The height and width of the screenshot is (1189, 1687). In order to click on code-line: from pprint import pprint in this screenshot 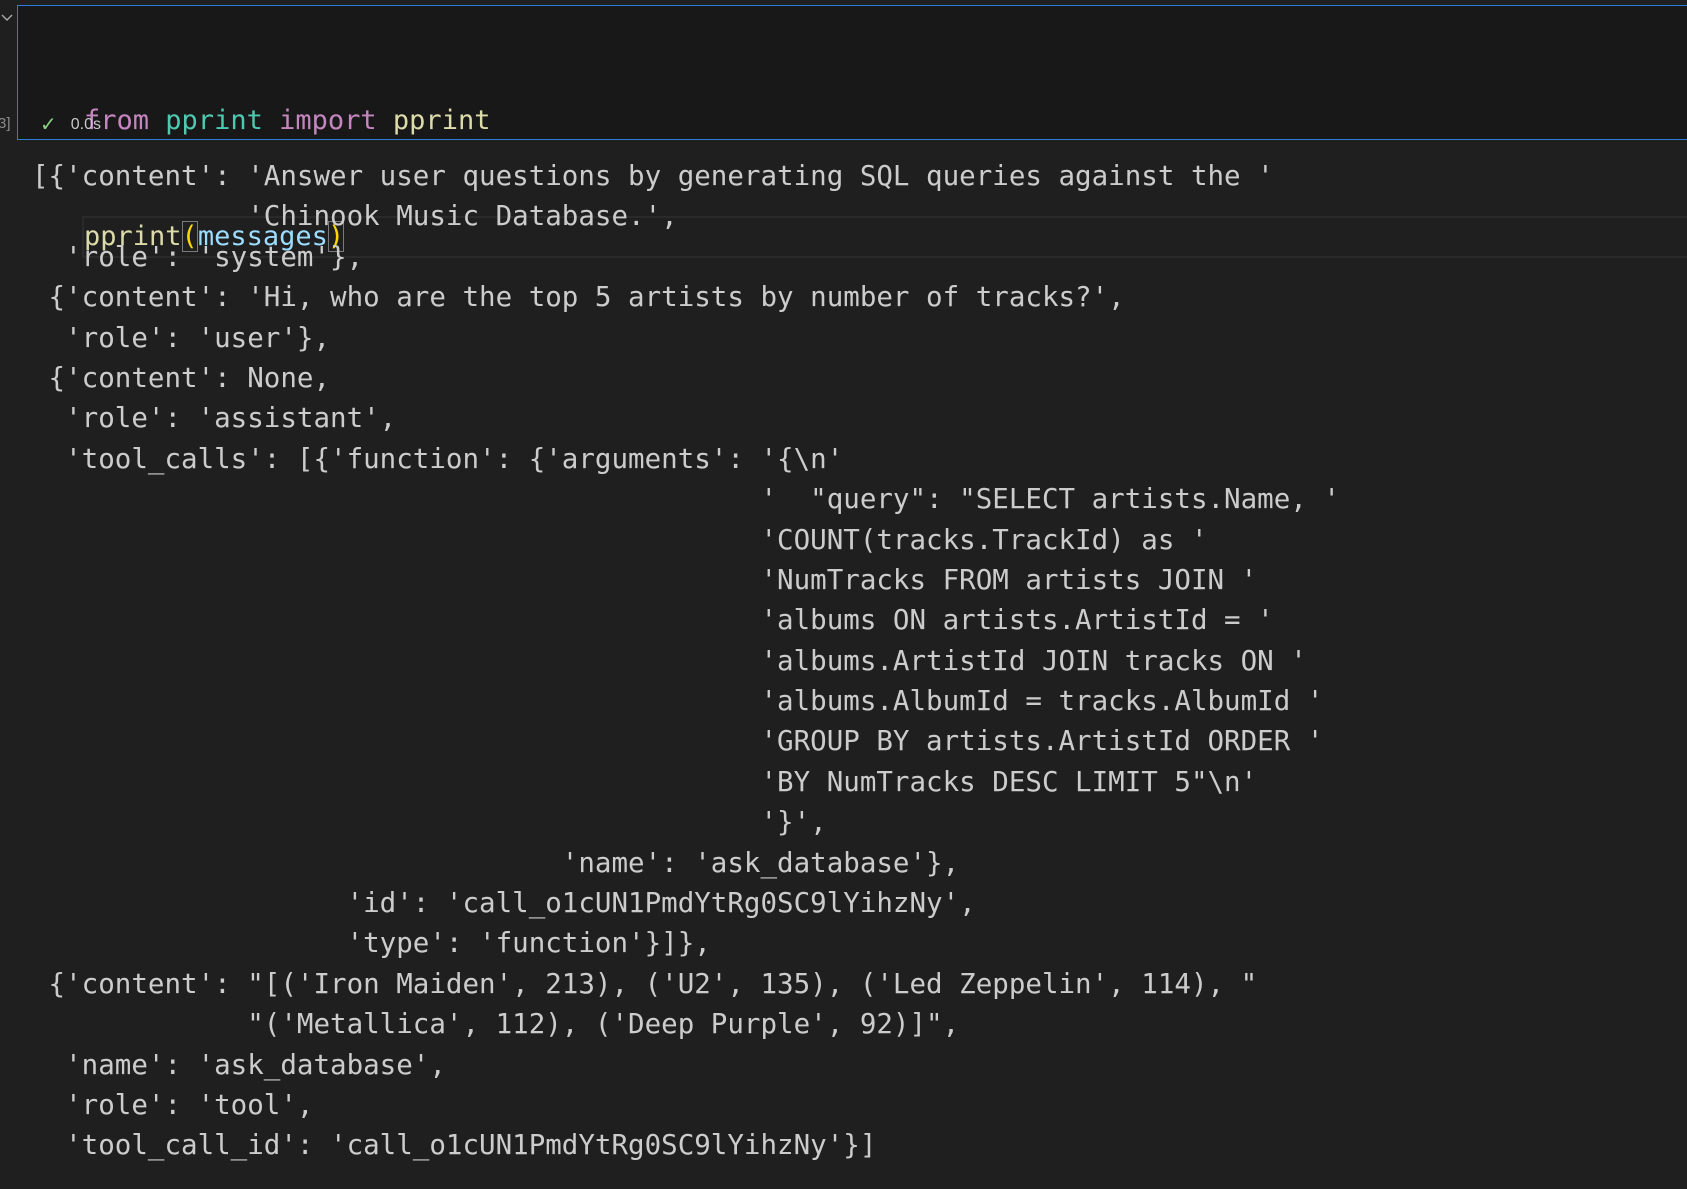, I will do `click(885, 121)`.